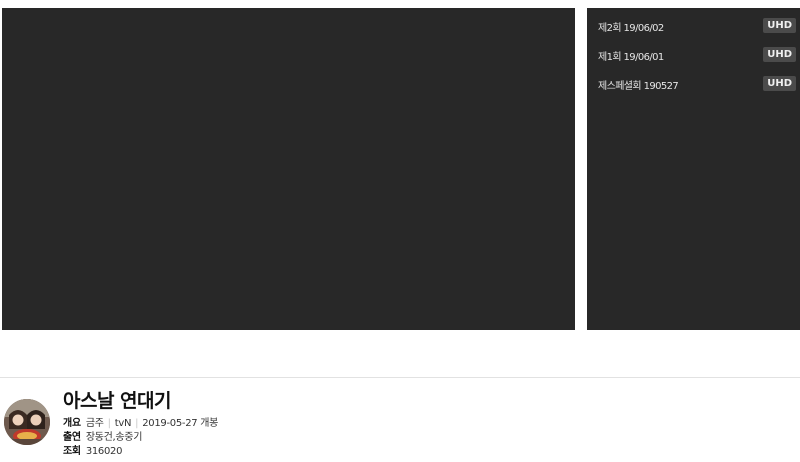 The width and height of the screenshot is (800, 462). I want to click on views-row: 조회 316020, so click(92, 452).